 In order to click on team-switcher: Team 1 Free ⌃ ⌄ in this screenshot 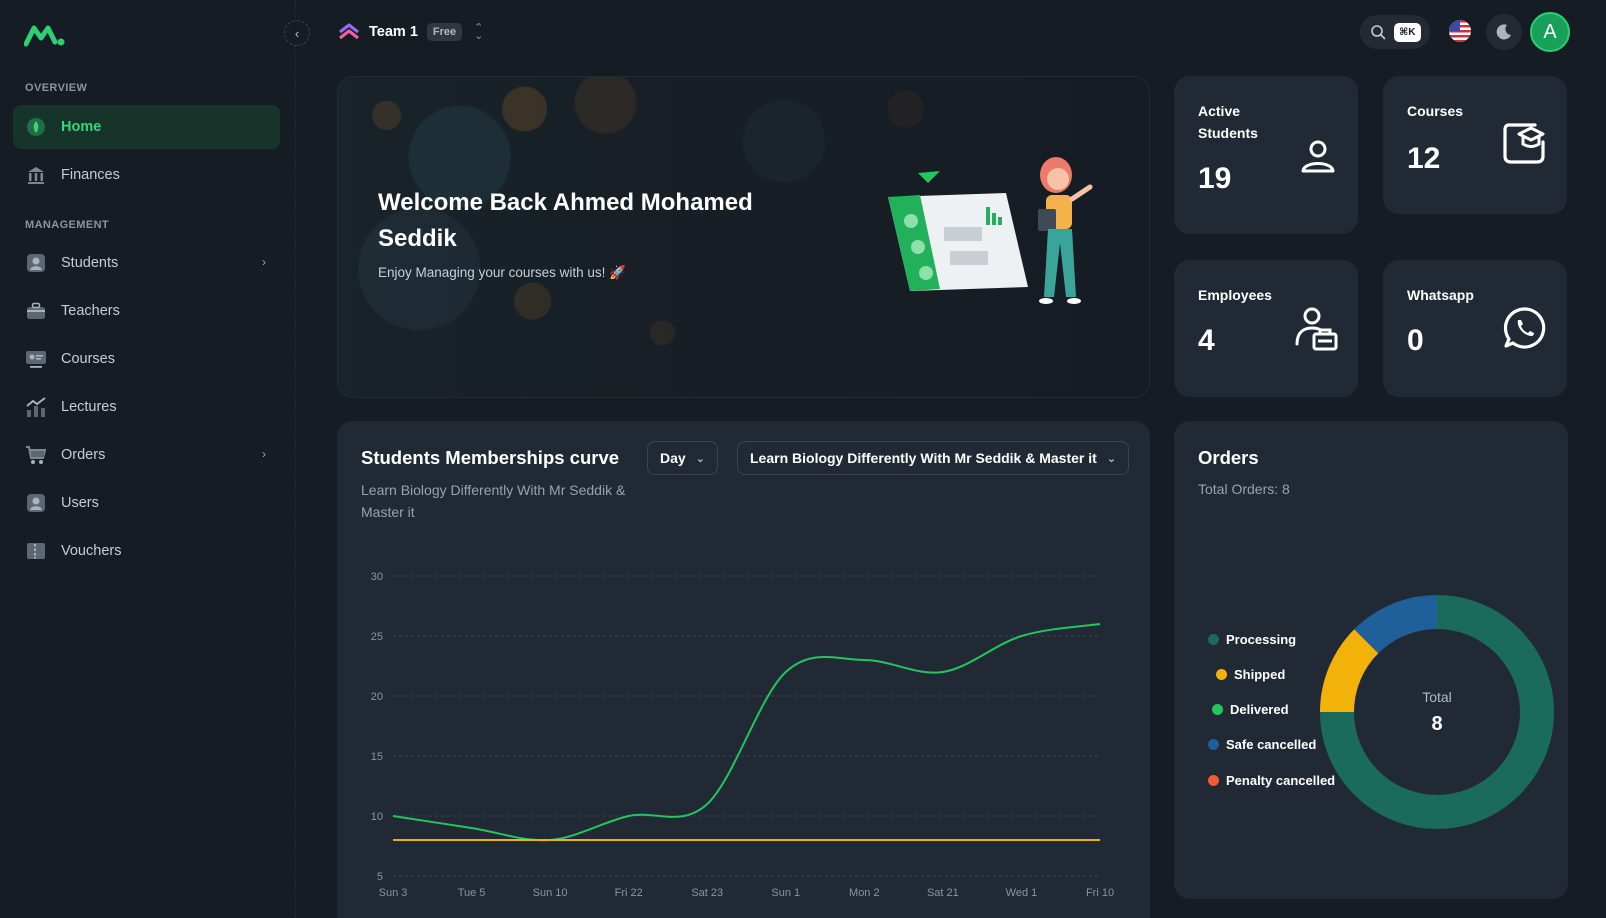, I will do `click(410, 32)`.